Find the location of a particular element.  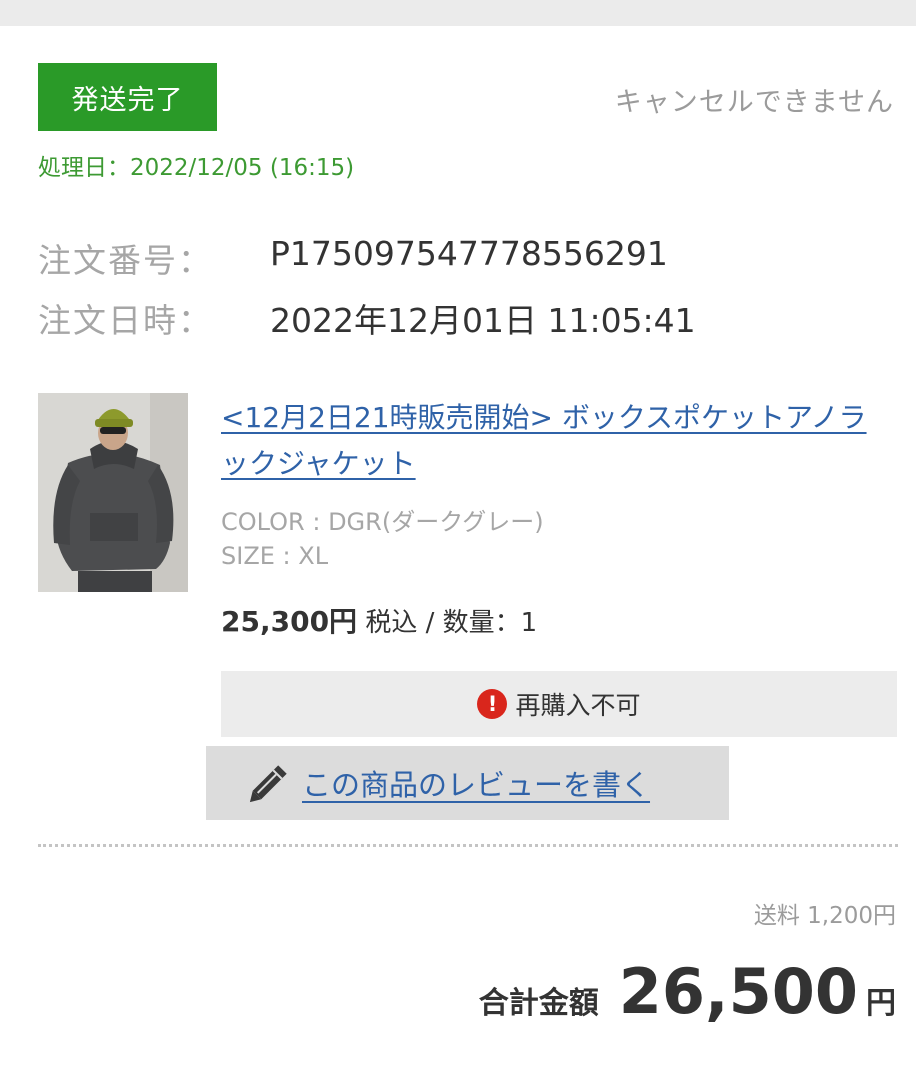

process-date: 処理日：2022/12/05 (16:15) is located at coordinates (196, 168).